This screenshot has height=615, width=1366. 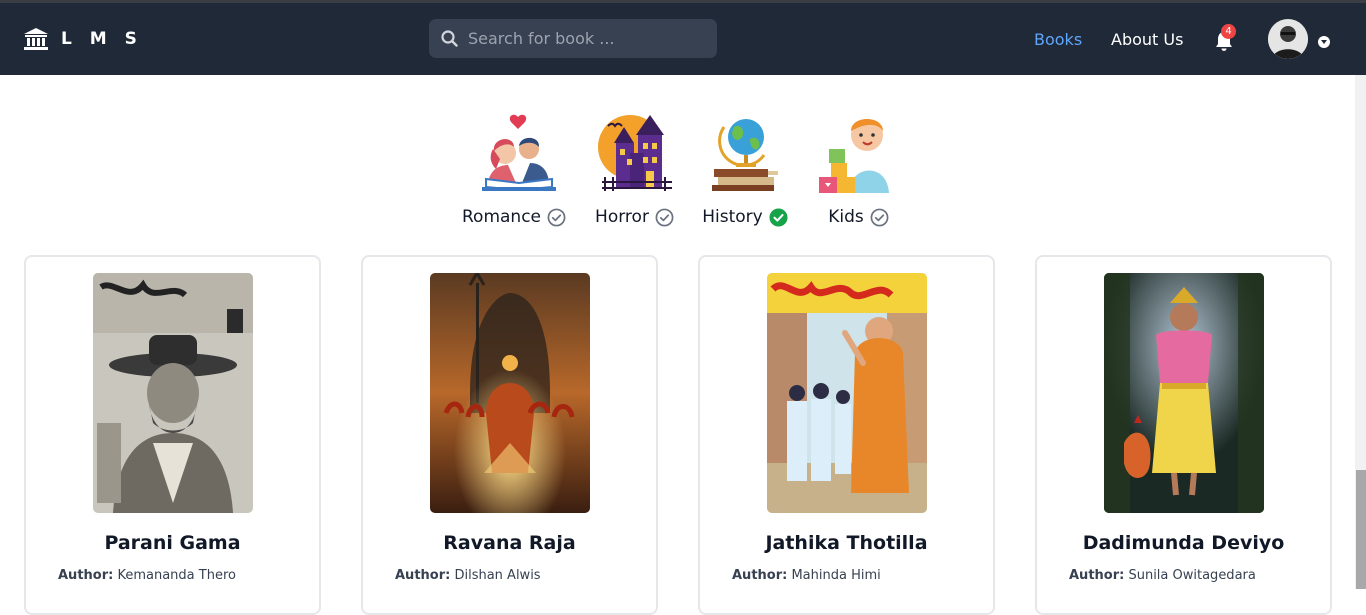 What do you see at coordinates (1058, 39) in the screenshot?
I see `nav-link-books: Books` at bounding box center [1058, 39].